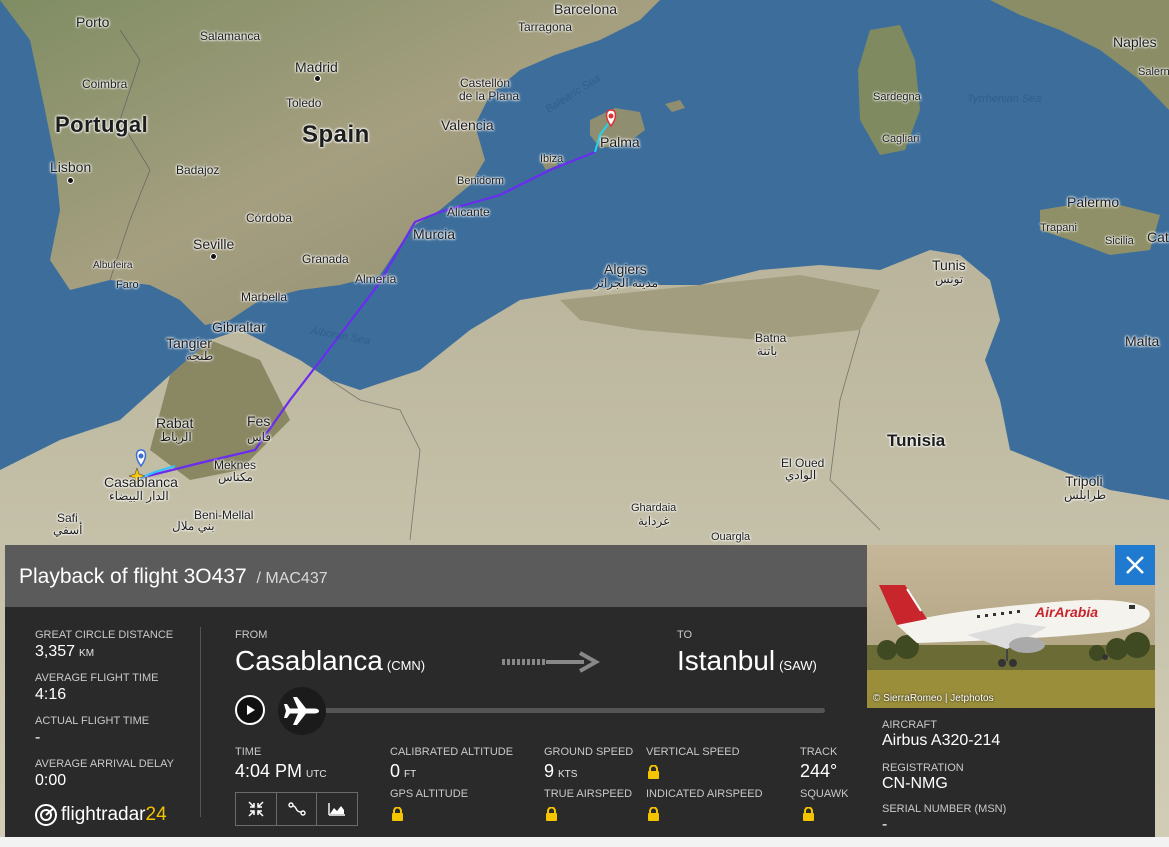 The height and width of the screenshot is (847, 1169). Describe the element at coordinates (316, 67) in the screenshot. I see `label-madrid: Madrid` at that location.